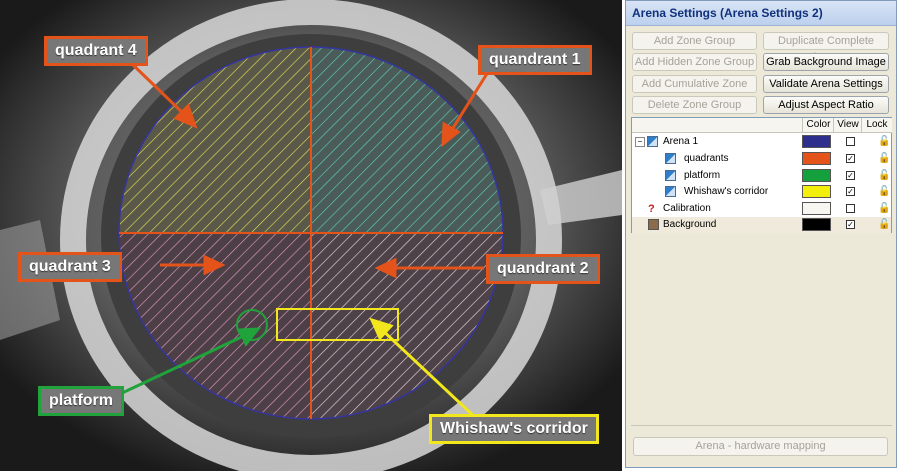 Image resolution: width=900 pixels, height=471 pixels. What do you see at coordinates (652, 141) in the screenshot?
I see `arena-icon` at bounding box center [652, 141].